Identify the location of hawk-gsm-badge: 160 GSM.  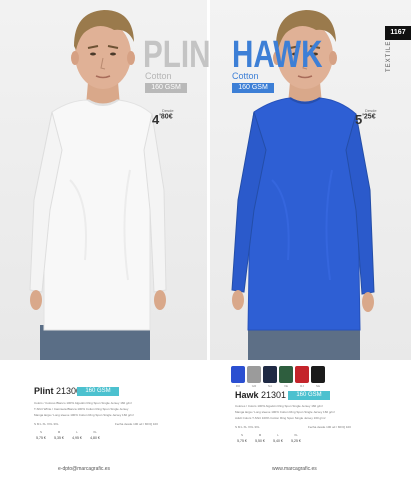
(253, 88).